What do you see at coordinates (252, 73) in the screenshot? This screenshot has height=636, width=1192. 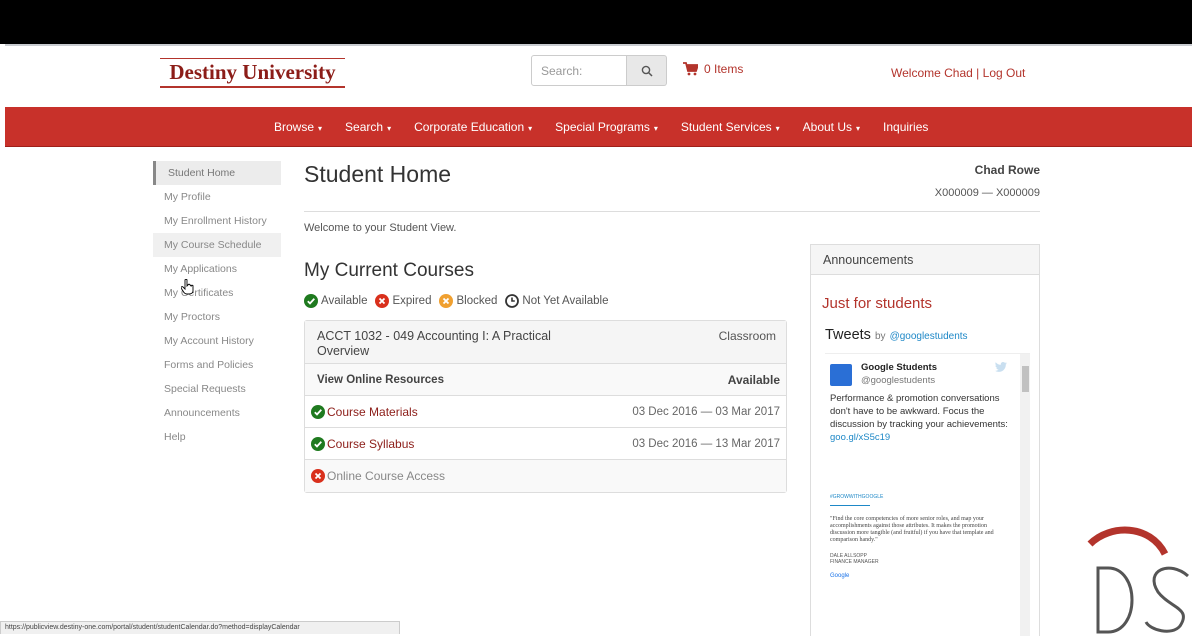 I see `university-logo: Destiny University` at bounding box center [252, 73].